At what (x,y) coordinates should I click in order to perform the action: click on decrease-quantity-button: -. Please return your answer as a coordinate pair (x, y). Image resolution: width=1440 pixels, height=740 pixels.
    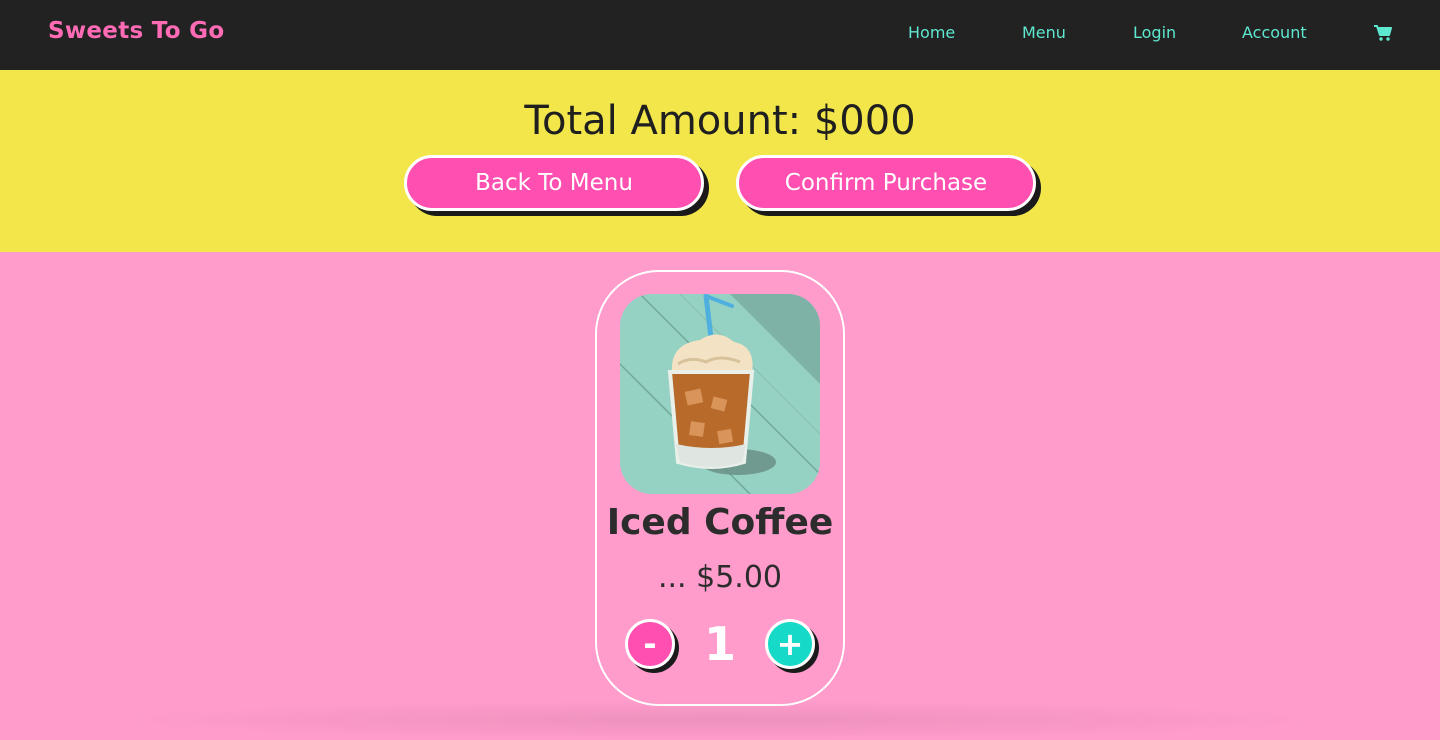
    Looking at the image, I should click on (650, 644).